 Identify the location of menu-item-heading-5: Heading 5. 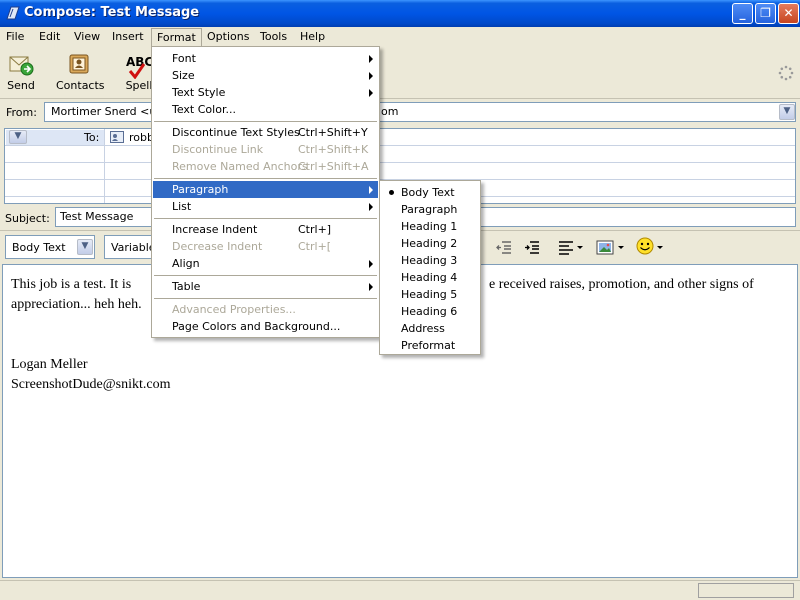
(430, 294).